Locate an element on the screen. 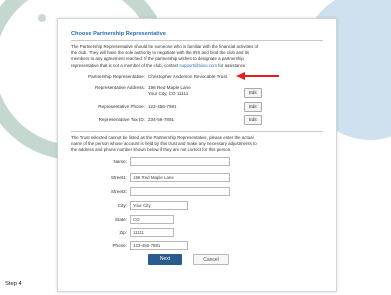  rep-label: Partnership Representative: is located at coordinates (116, 76).